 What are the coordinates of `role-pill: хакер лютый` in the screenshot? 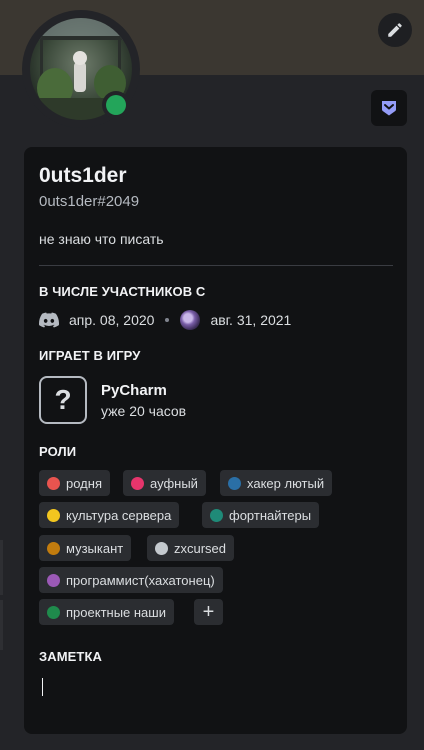 It's located at (276, 483).